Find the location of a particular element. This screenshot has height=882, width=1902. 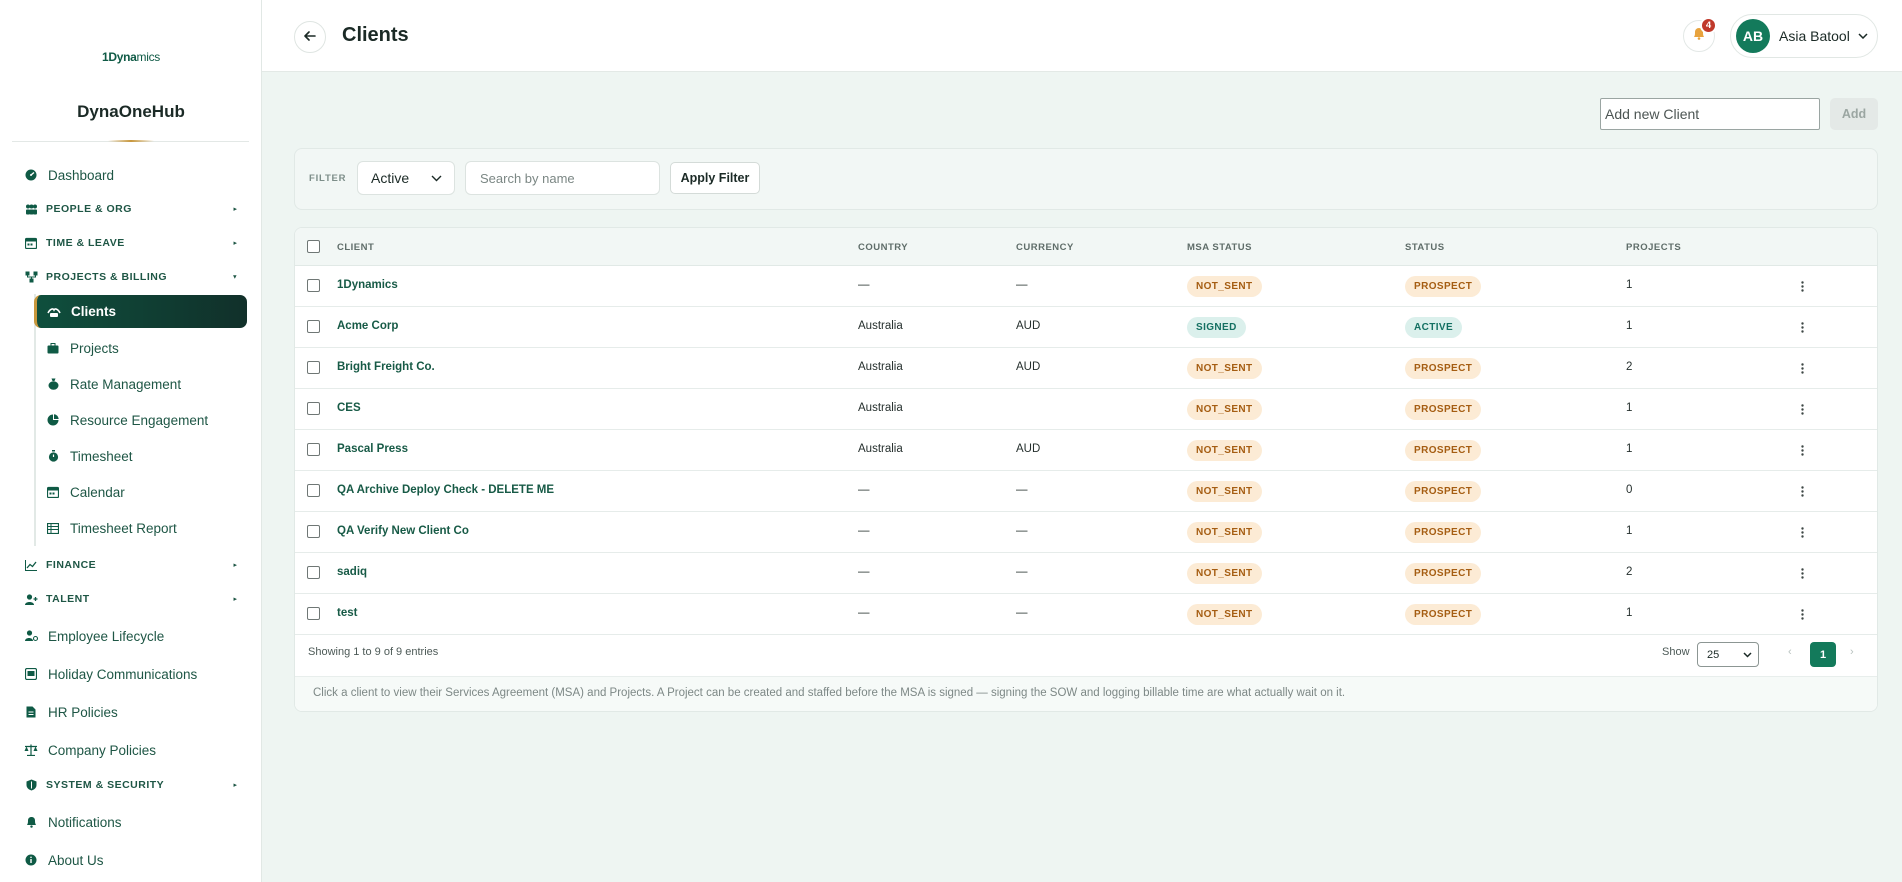

client-name-link: Pascal Press is located at coordinates (372, 449).